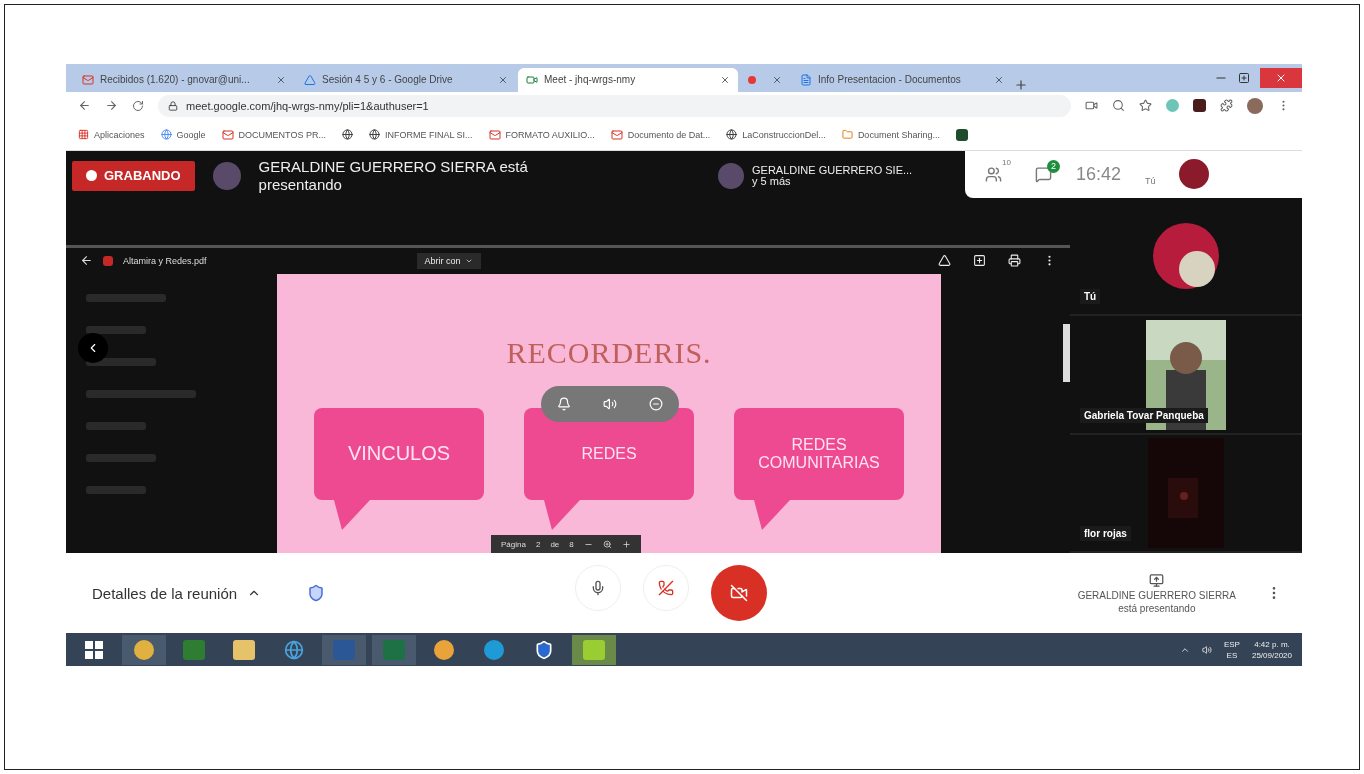 This screenshot has width=1364, height=774. What do you see at coordinates (656, 403) in the screenshot?
I see `minus-icon` at bounding box center [656, 403].